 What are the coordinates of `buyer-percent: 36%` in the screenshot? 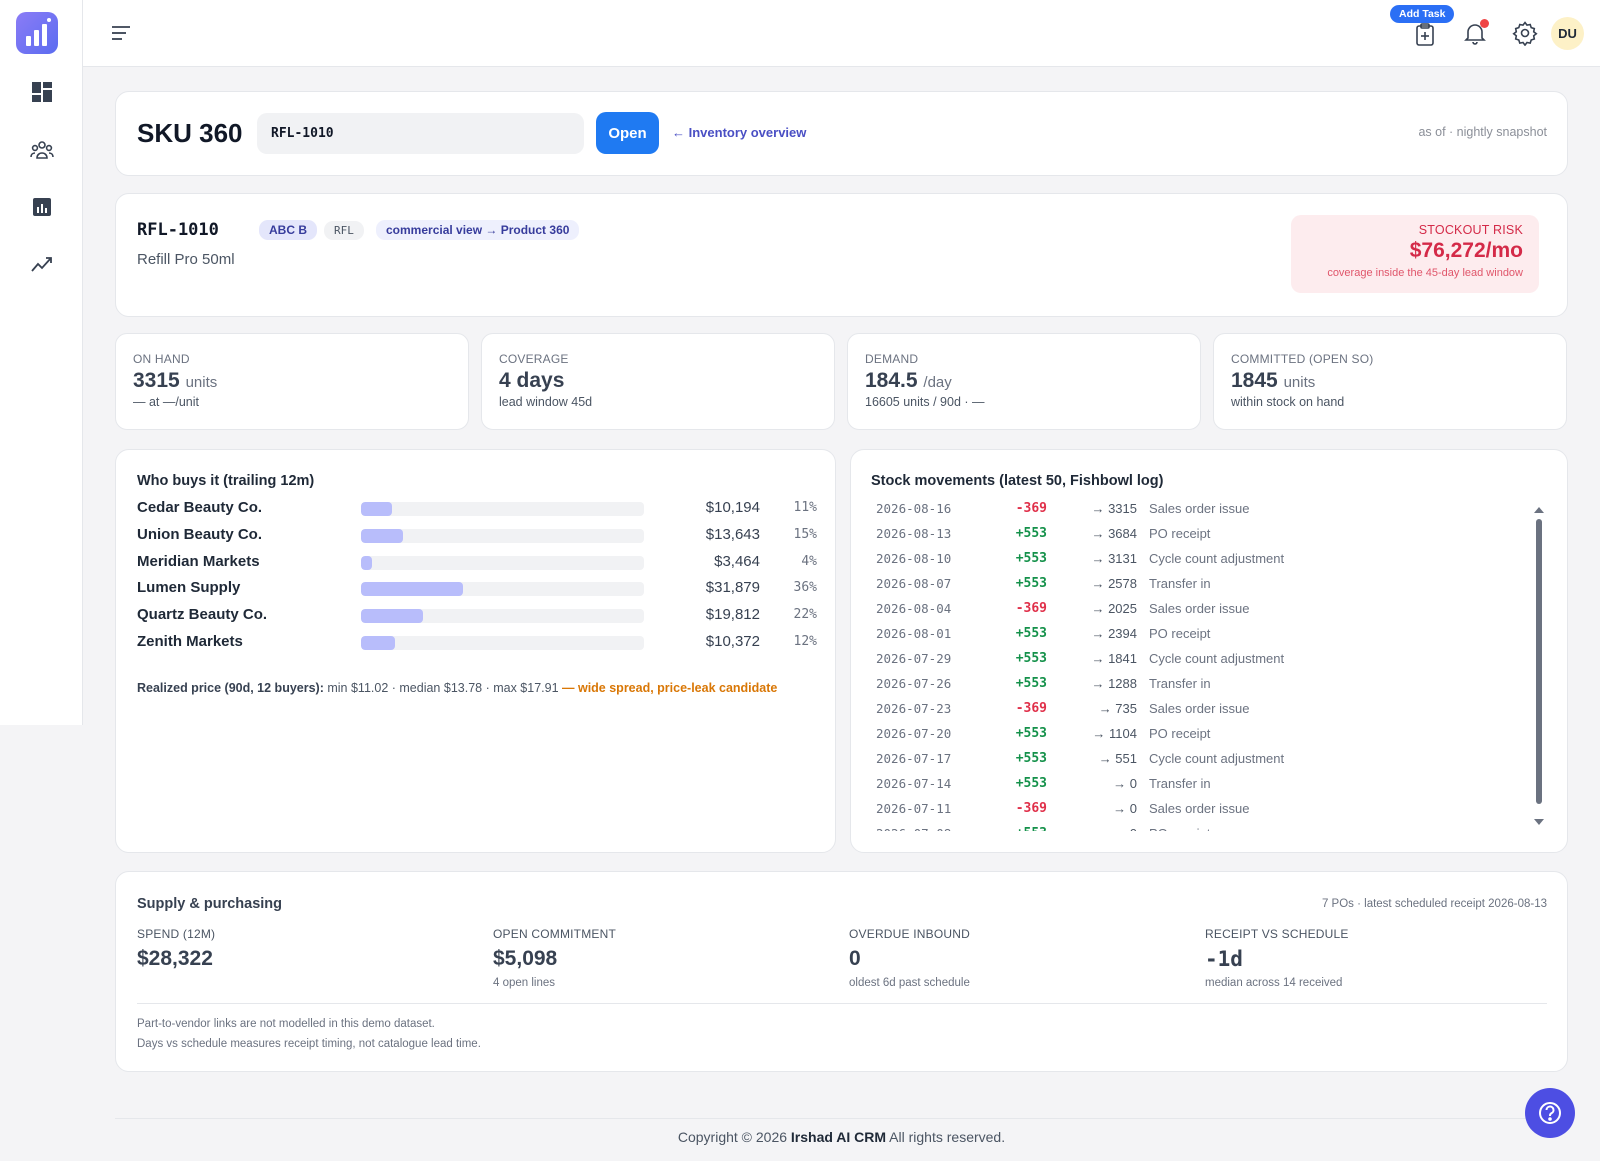 It's located at (805, 588).